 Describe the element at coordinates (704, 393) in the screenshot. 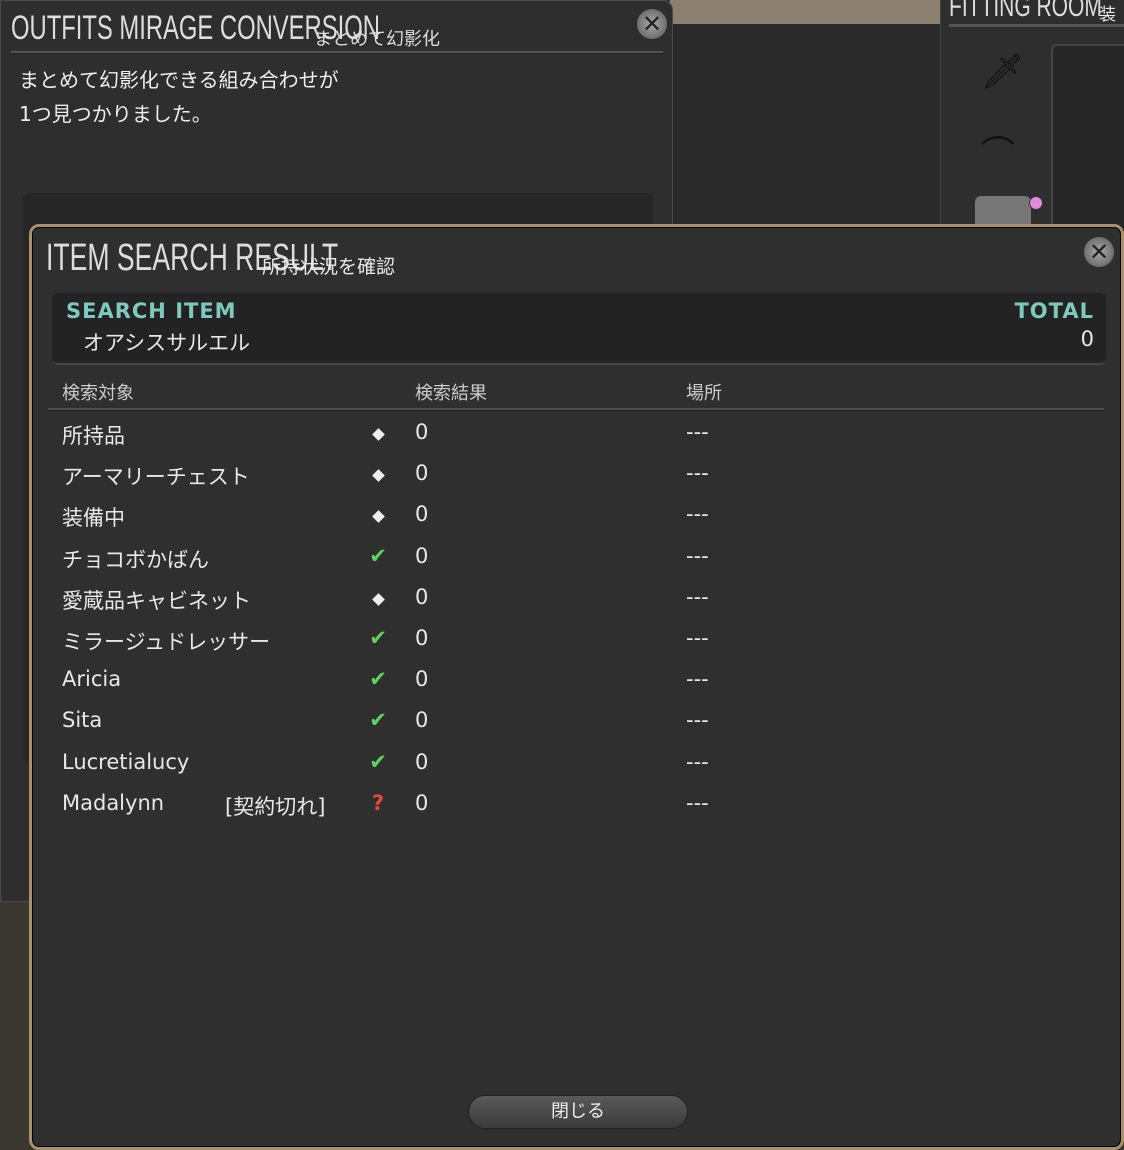

I see `column-header-location: 場所` at that location.